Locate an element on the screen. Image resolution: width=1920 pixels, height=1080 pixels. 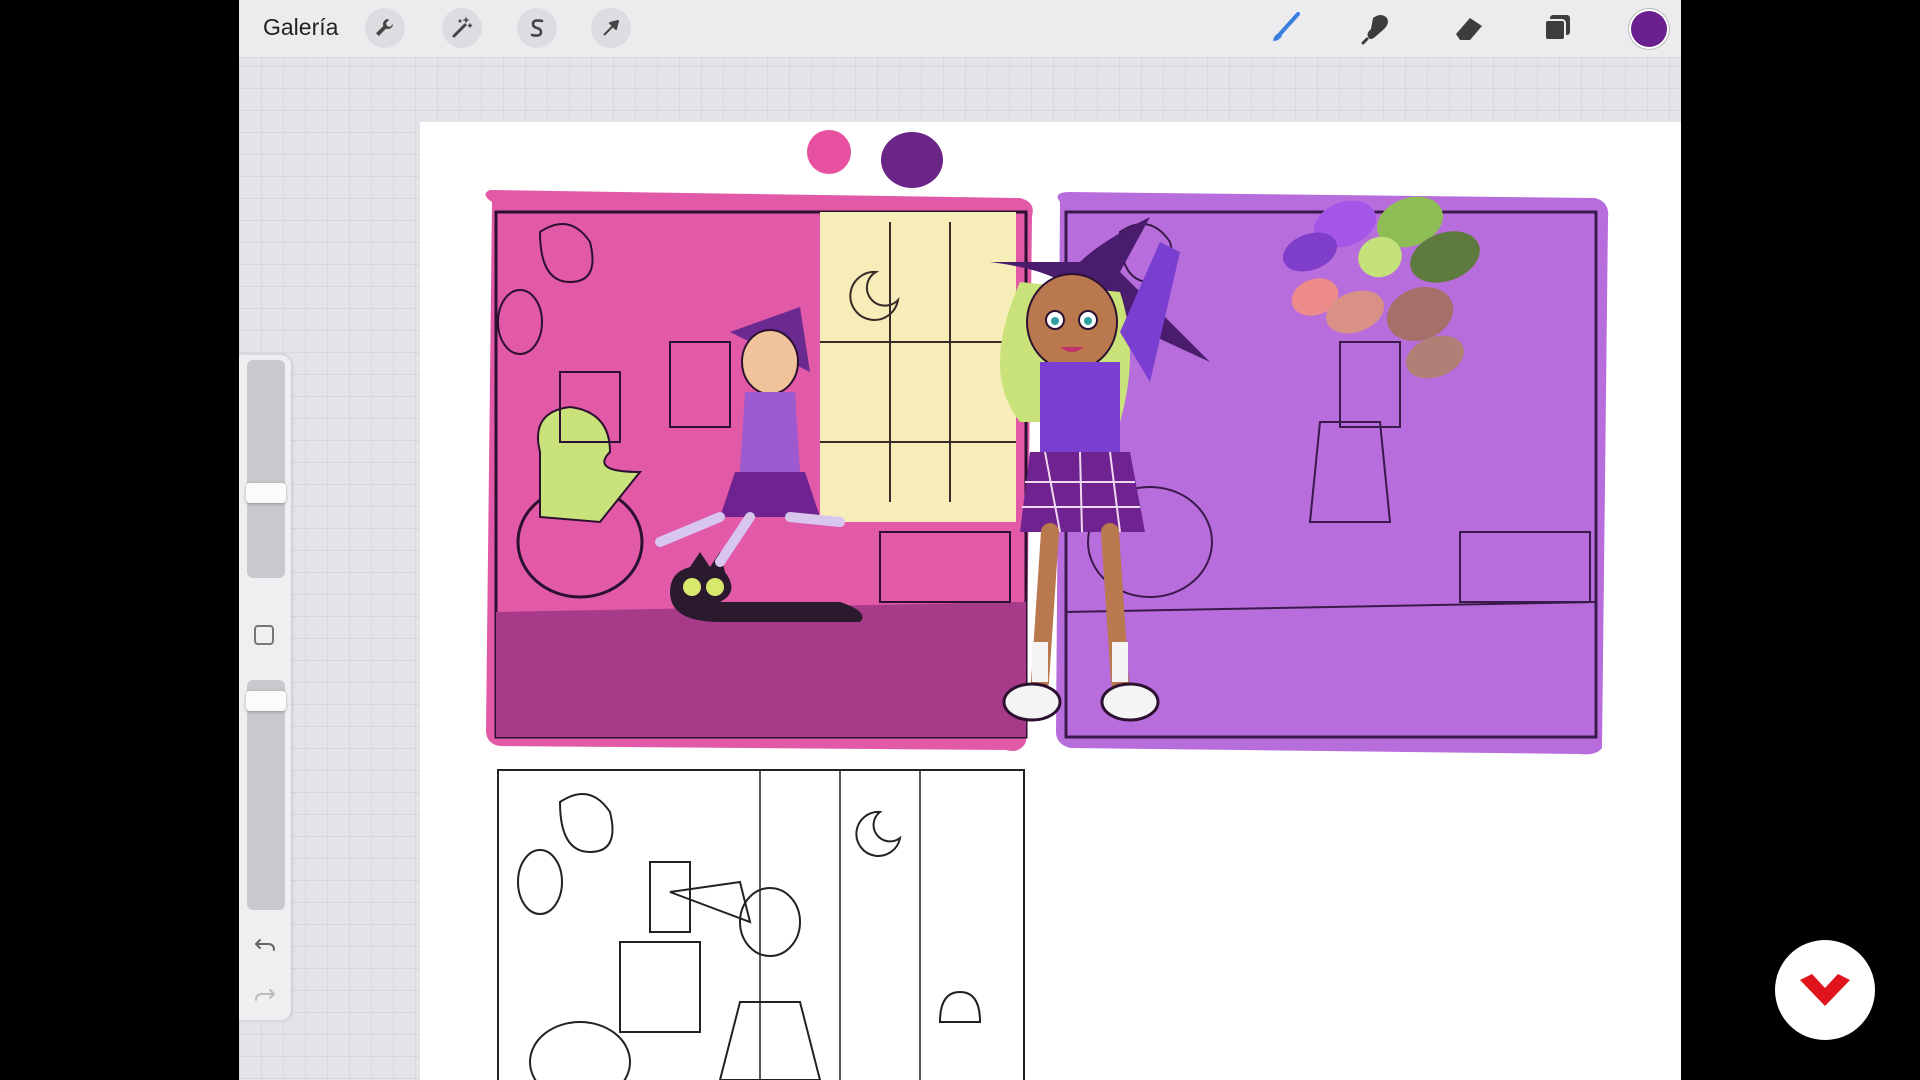
arrow-cursor-icon is located at coordinates (611, 28).